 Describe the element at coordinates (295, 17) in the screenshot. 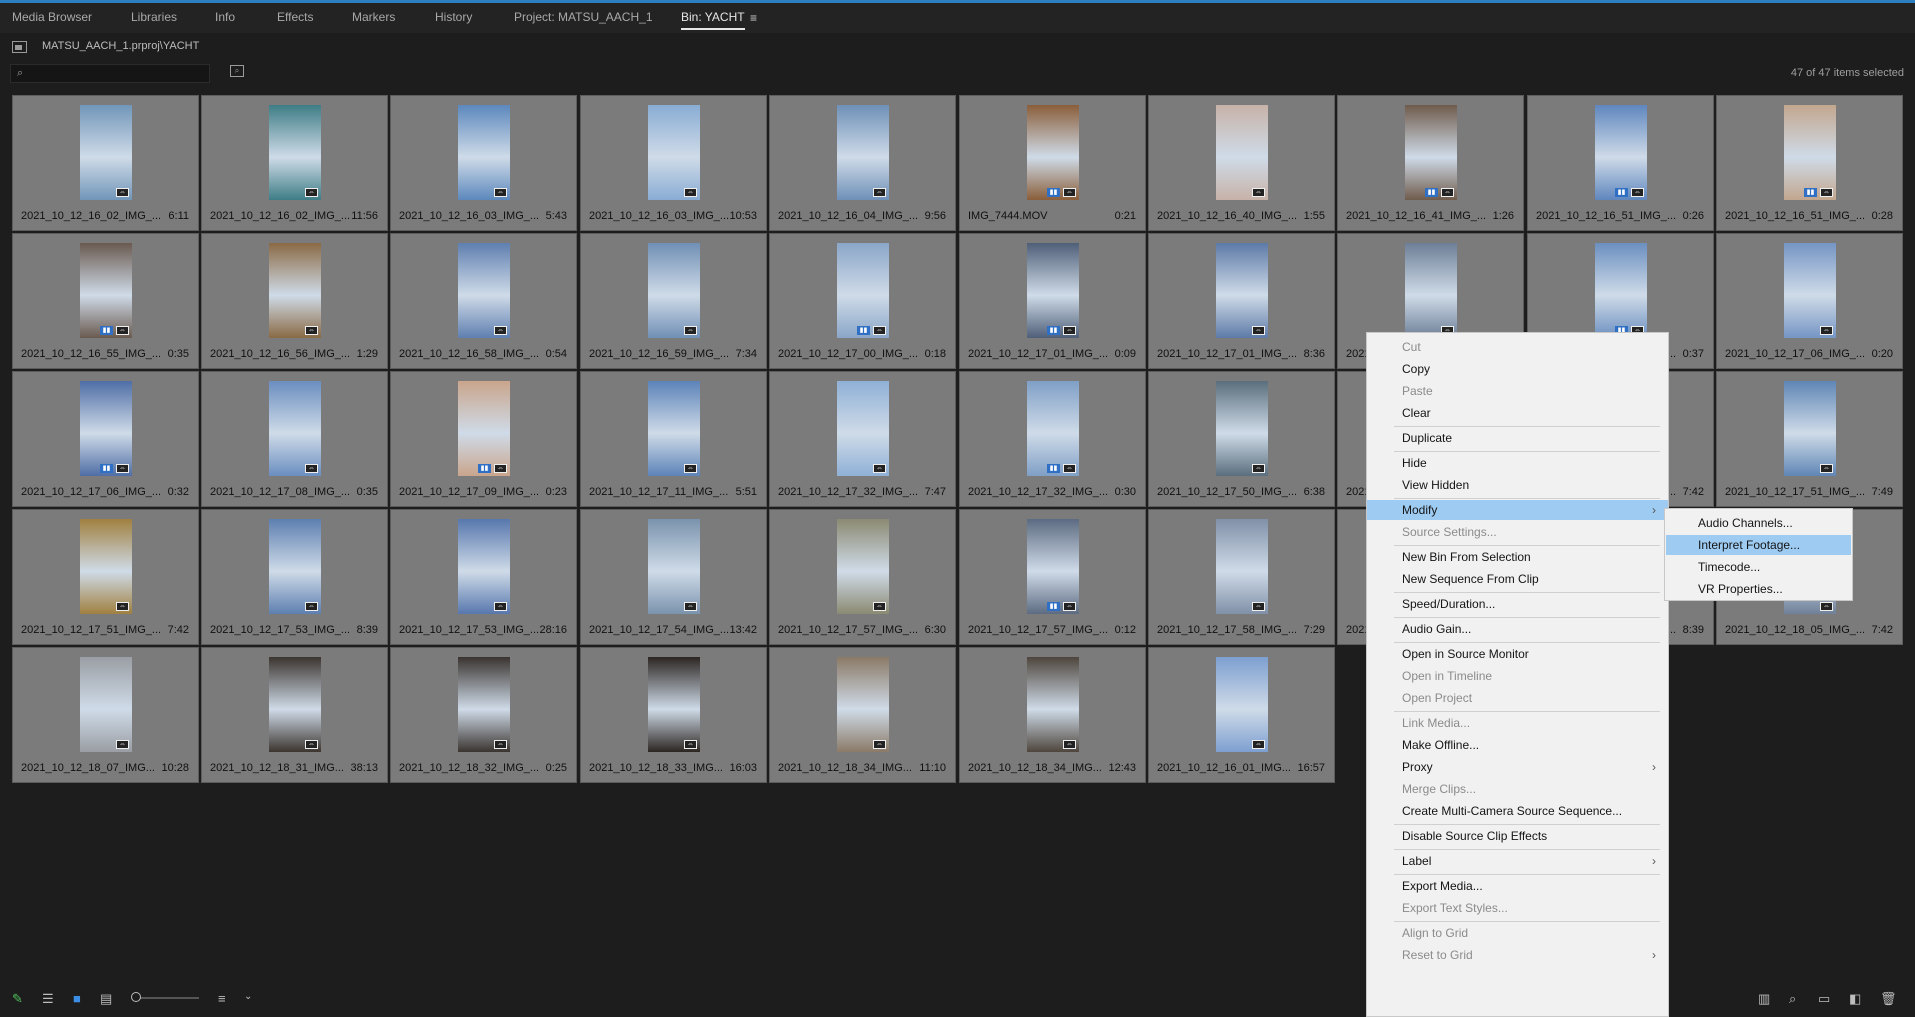

I see `tab-effects: Effects` at that location.